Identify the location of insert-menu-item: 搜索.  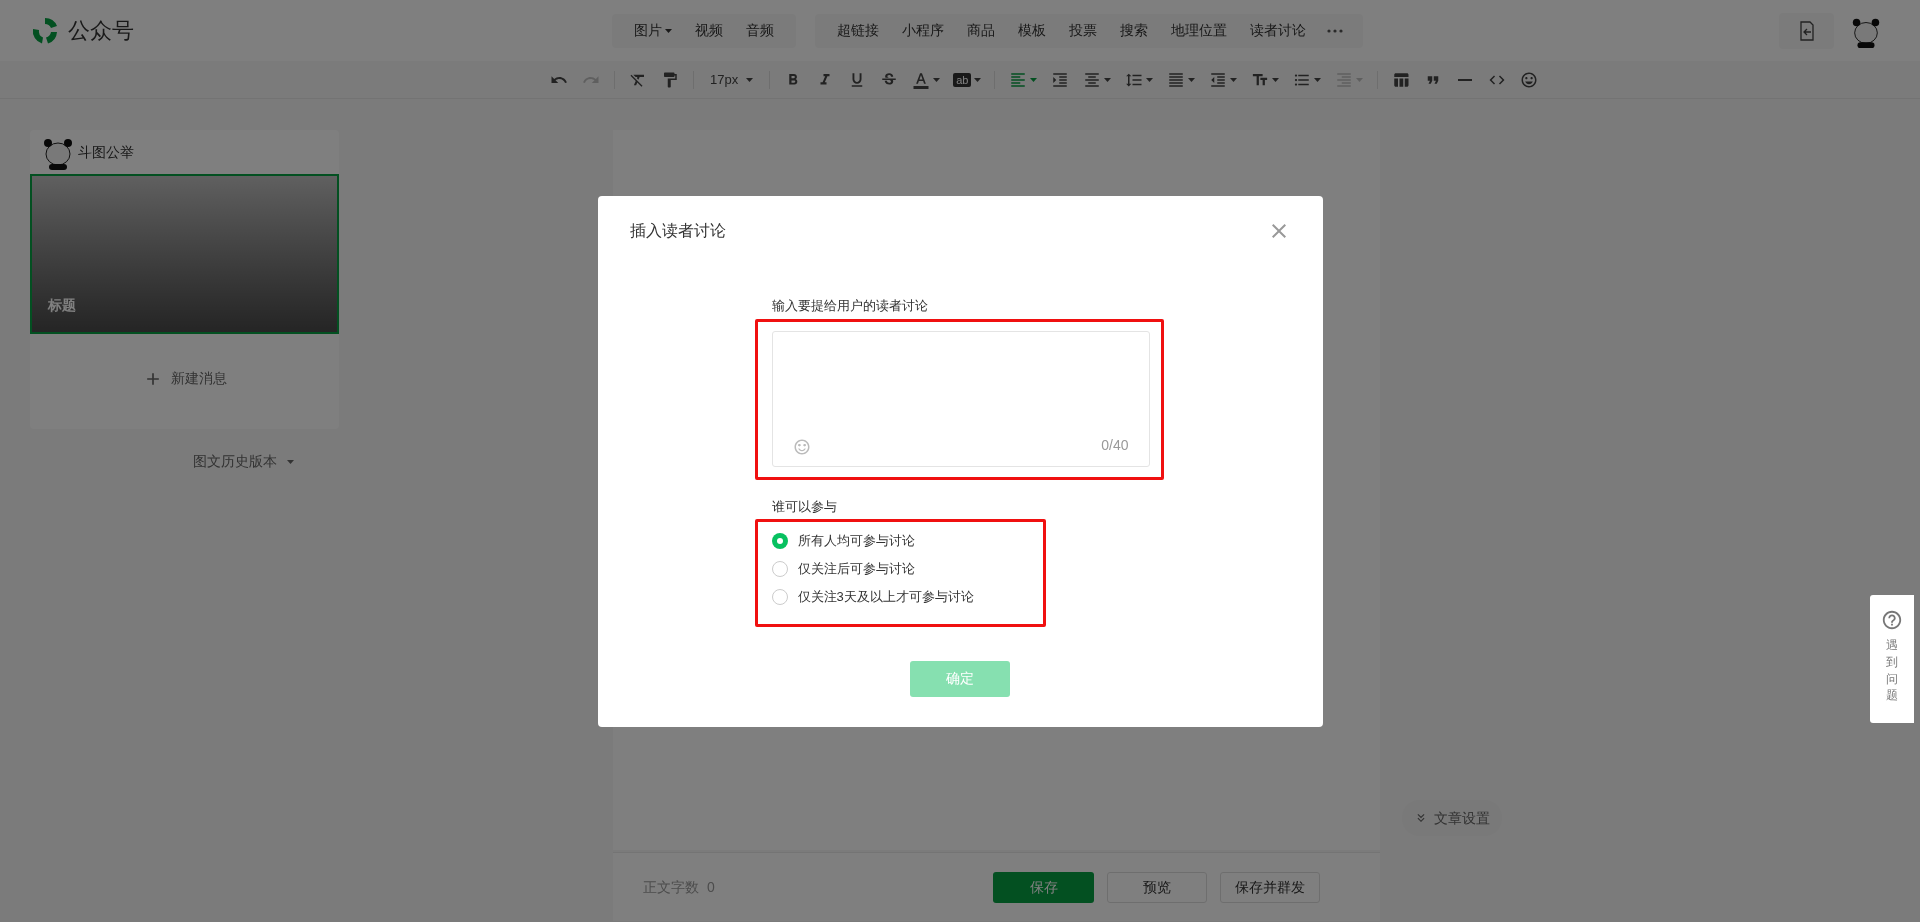
(1134, 30).